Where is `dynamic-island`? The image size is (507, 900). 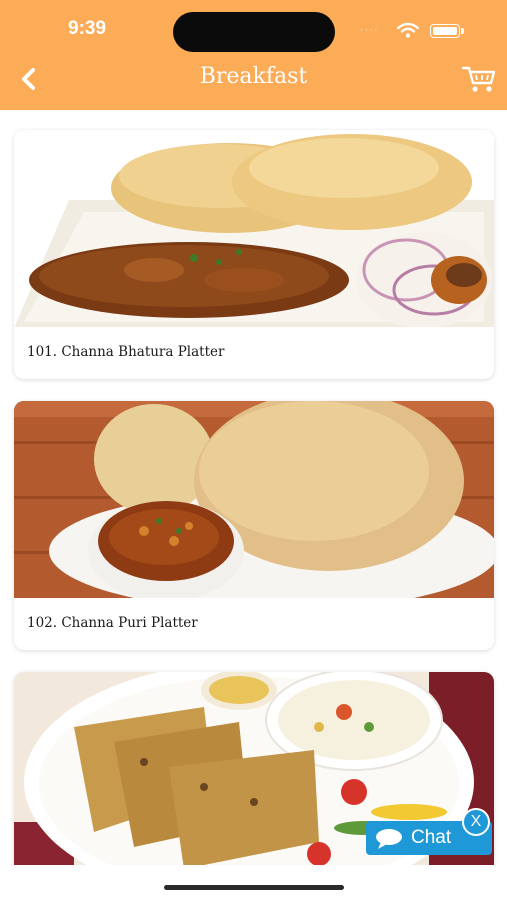 dynamic-island is located at coordinates (254, 32).